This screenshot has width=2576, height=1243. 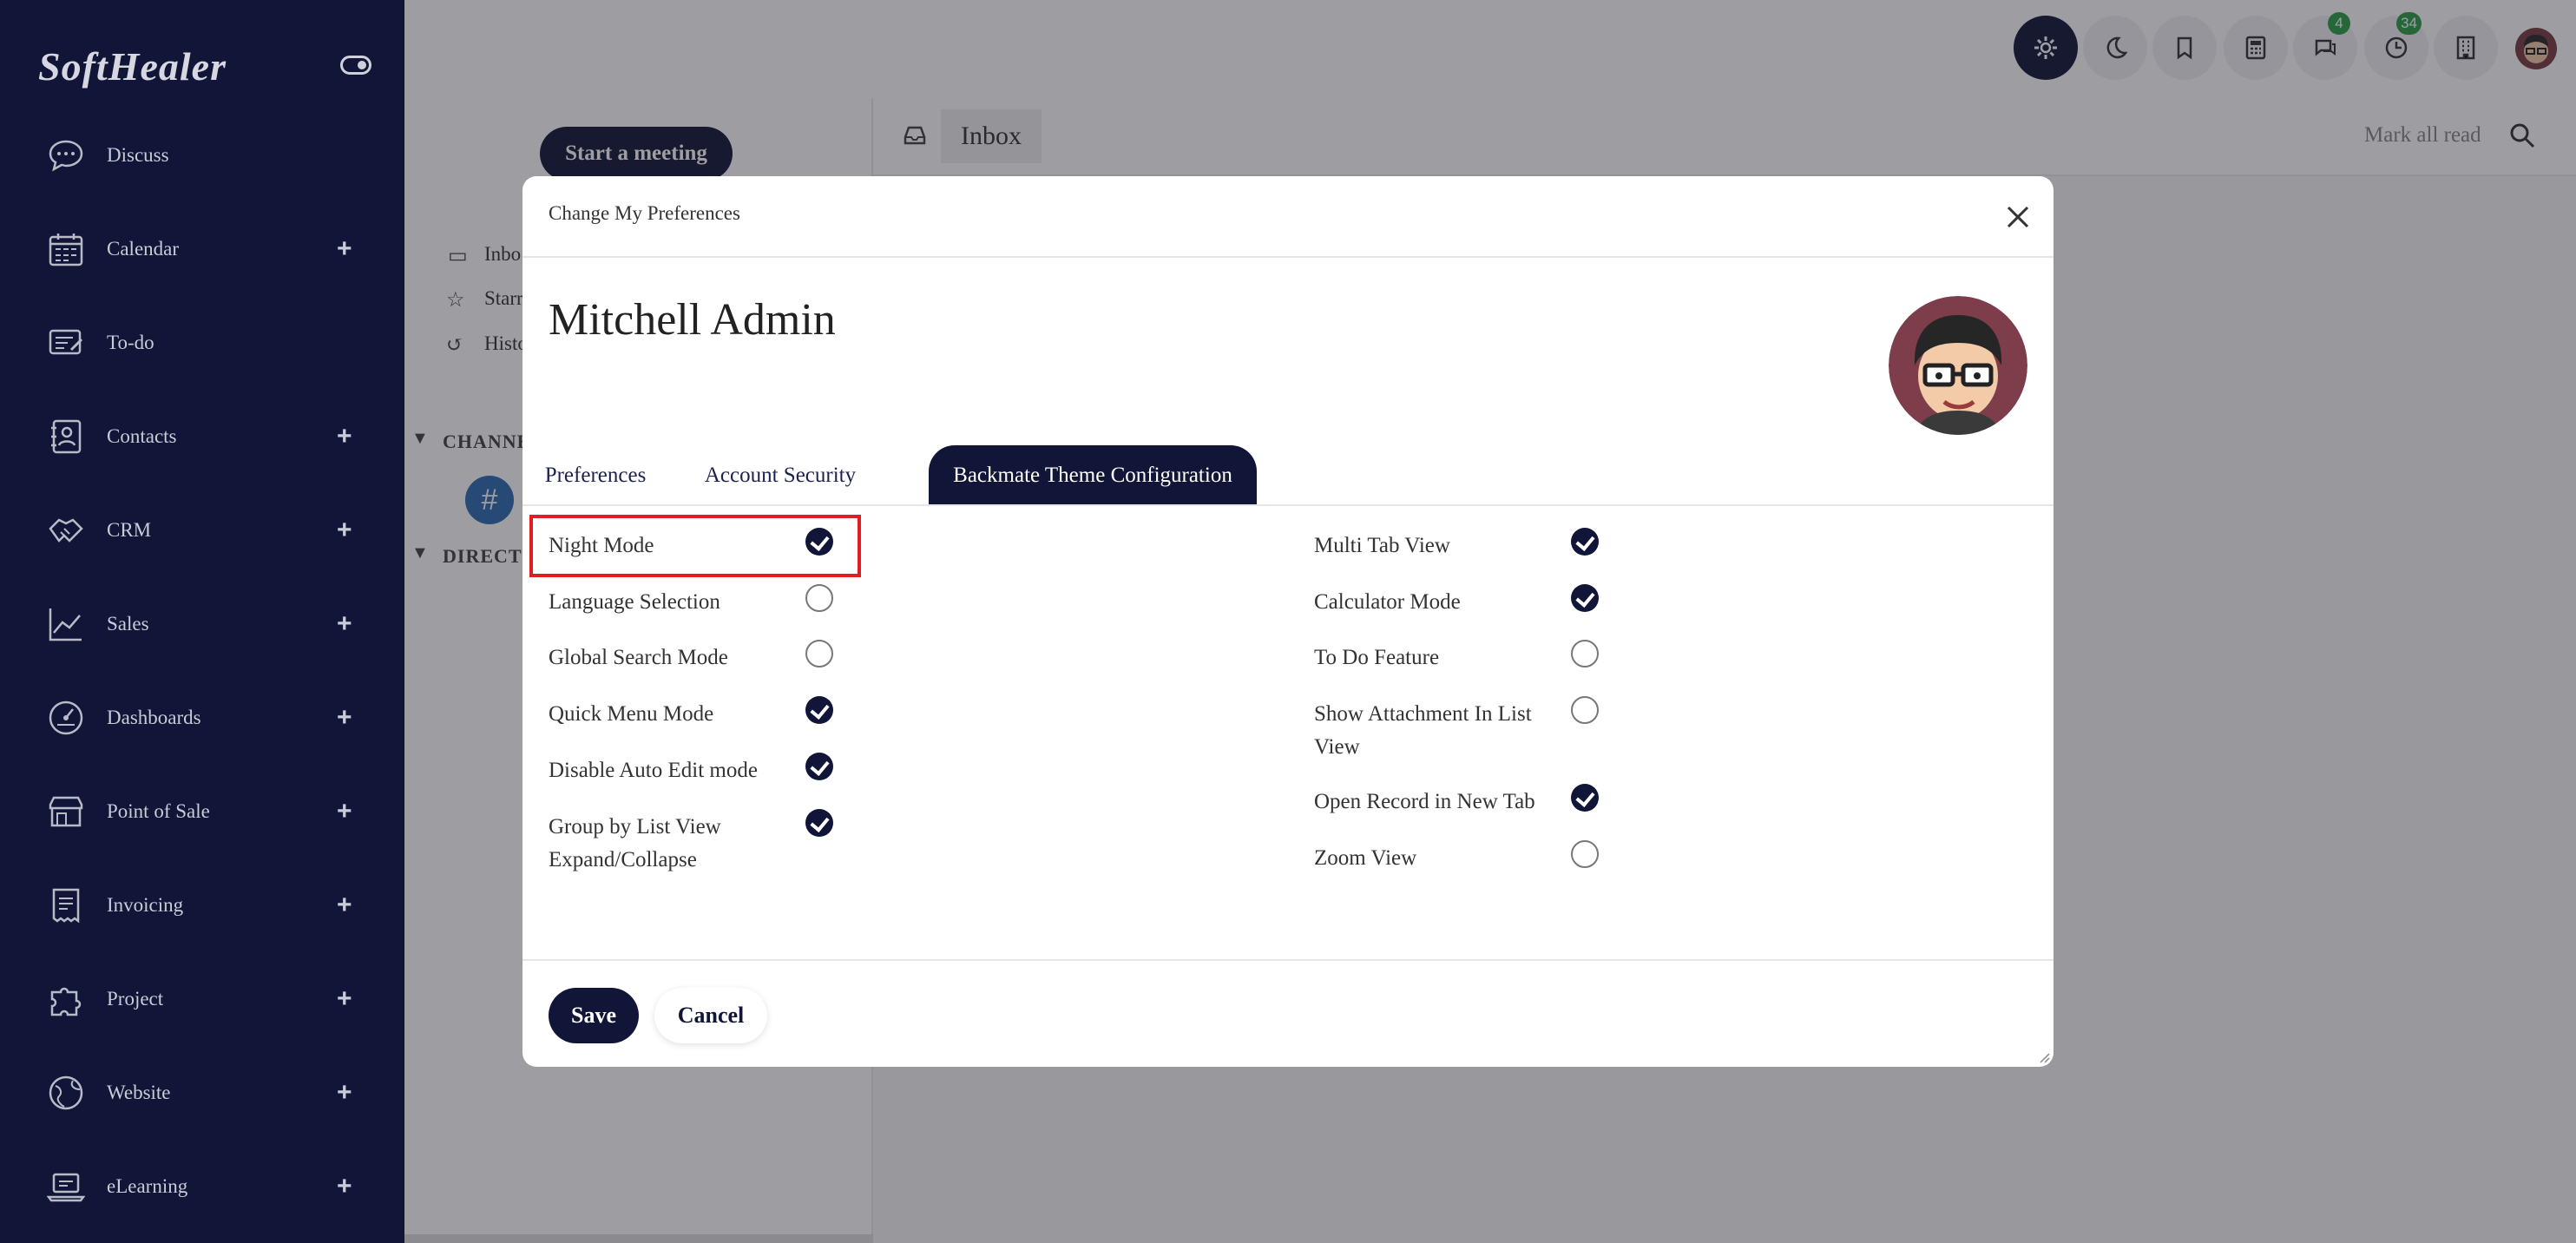 I want to click on sidebar-item-label: Dashboards, so click(x=154, y=717).